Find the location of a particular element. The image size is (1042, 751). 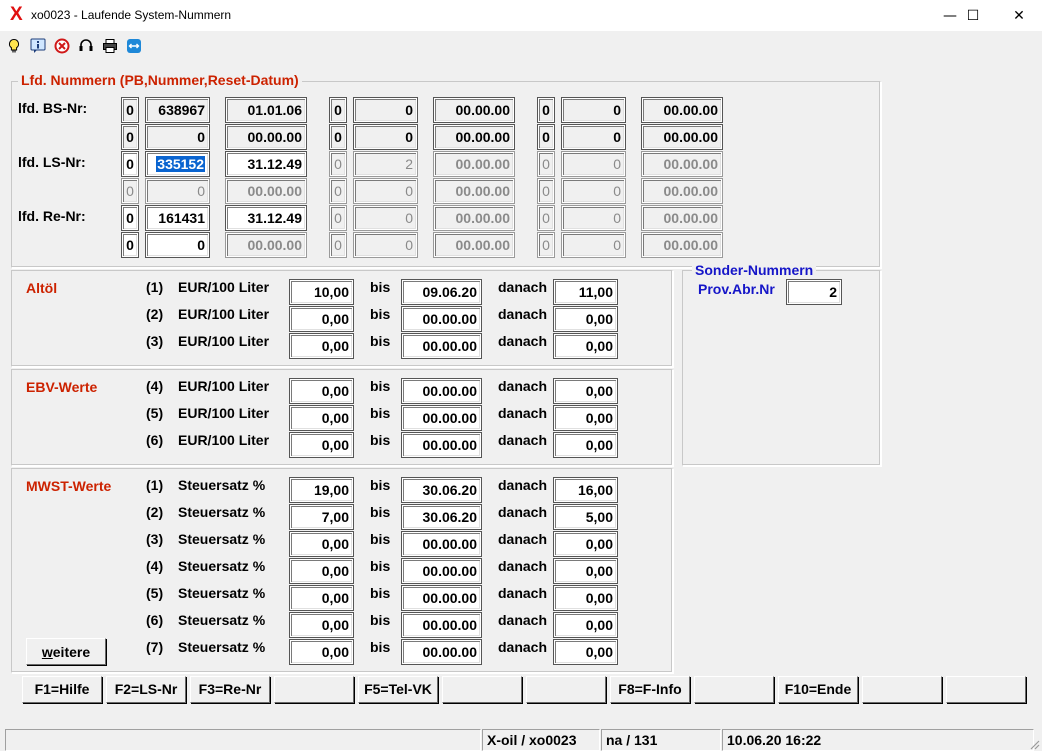

remote-icon is located at coordinates (134, 46).